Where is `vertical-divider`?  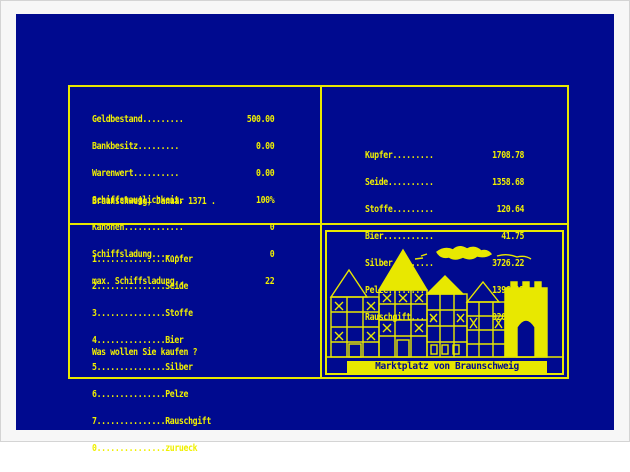 vertical-divider is located at coordinates (321, 232).